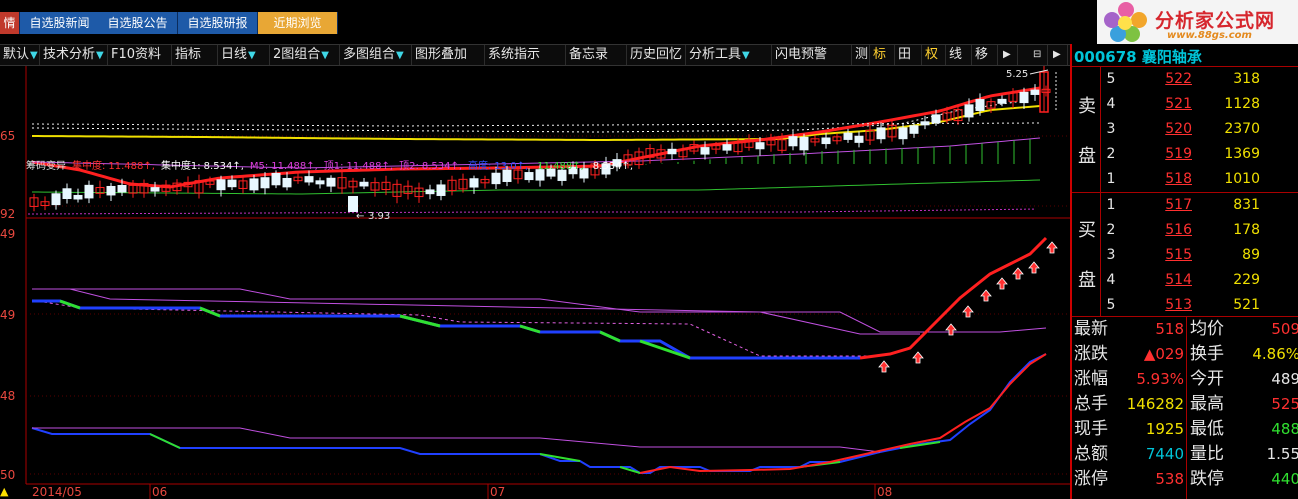  What do you see at coordinates (1178, 205) in the screenshot?
I see `price: 517` at bounding box center [1178, 205].